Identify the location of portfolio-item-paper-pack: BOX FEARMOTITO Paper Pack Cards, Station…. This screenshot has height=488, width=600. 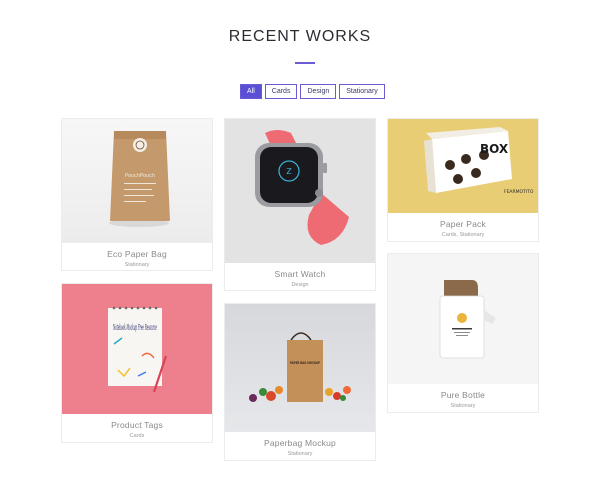
(463, 180).